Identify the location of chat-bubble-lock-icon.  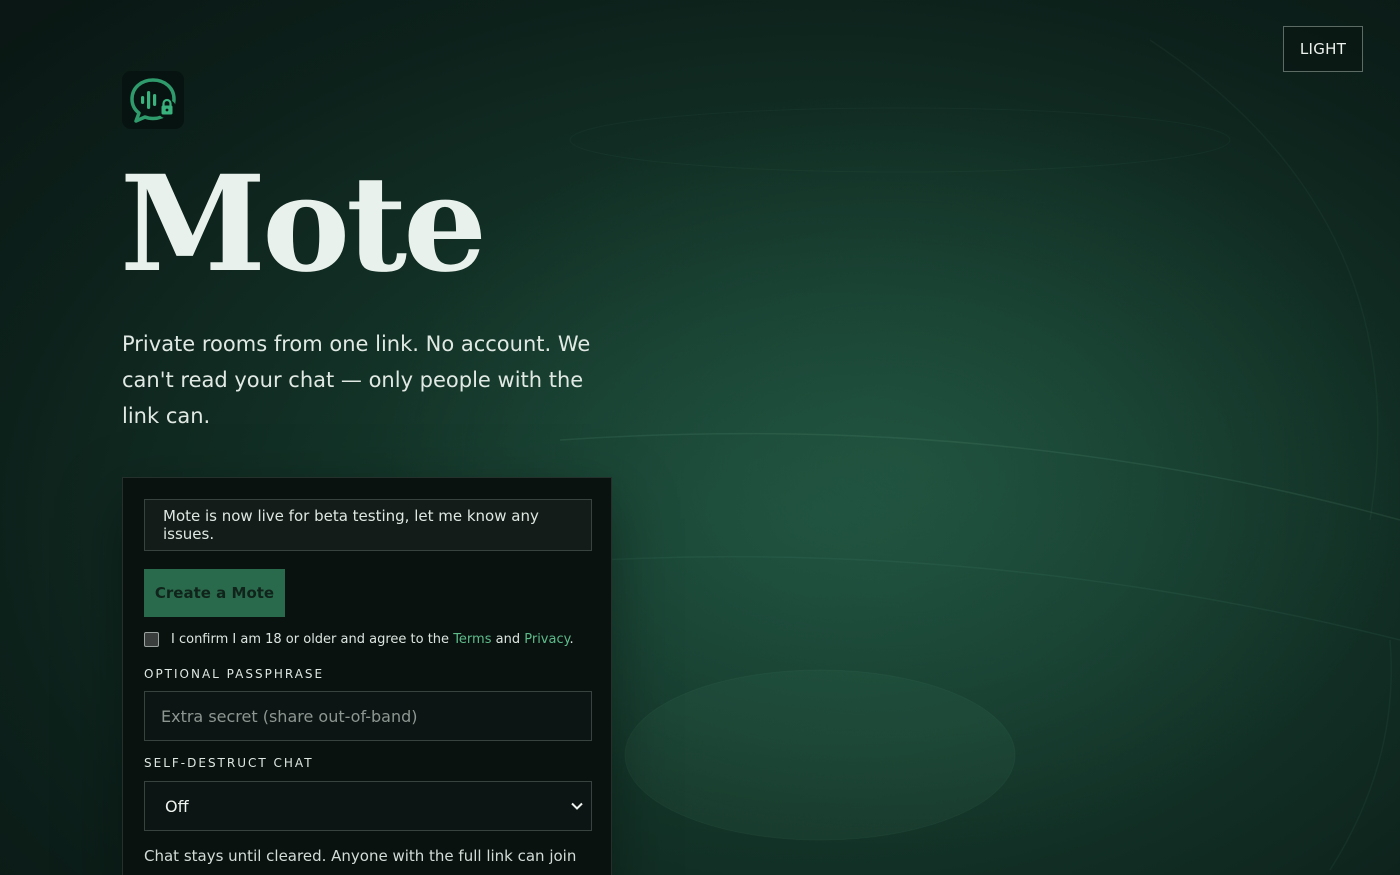
(153, 100).